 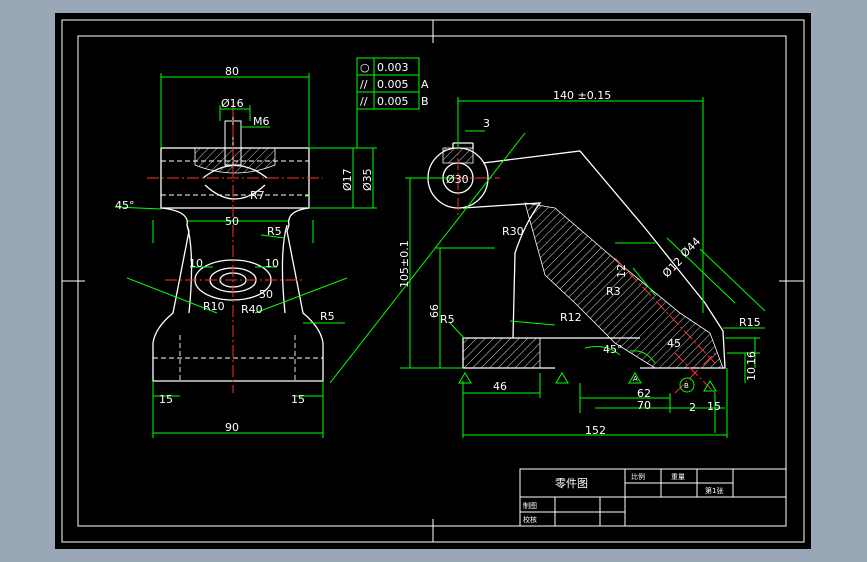 What do you see at coordinates (644, 393) in the screenshot?
I see `dim-62: 62` at bounding box center [644, 393].